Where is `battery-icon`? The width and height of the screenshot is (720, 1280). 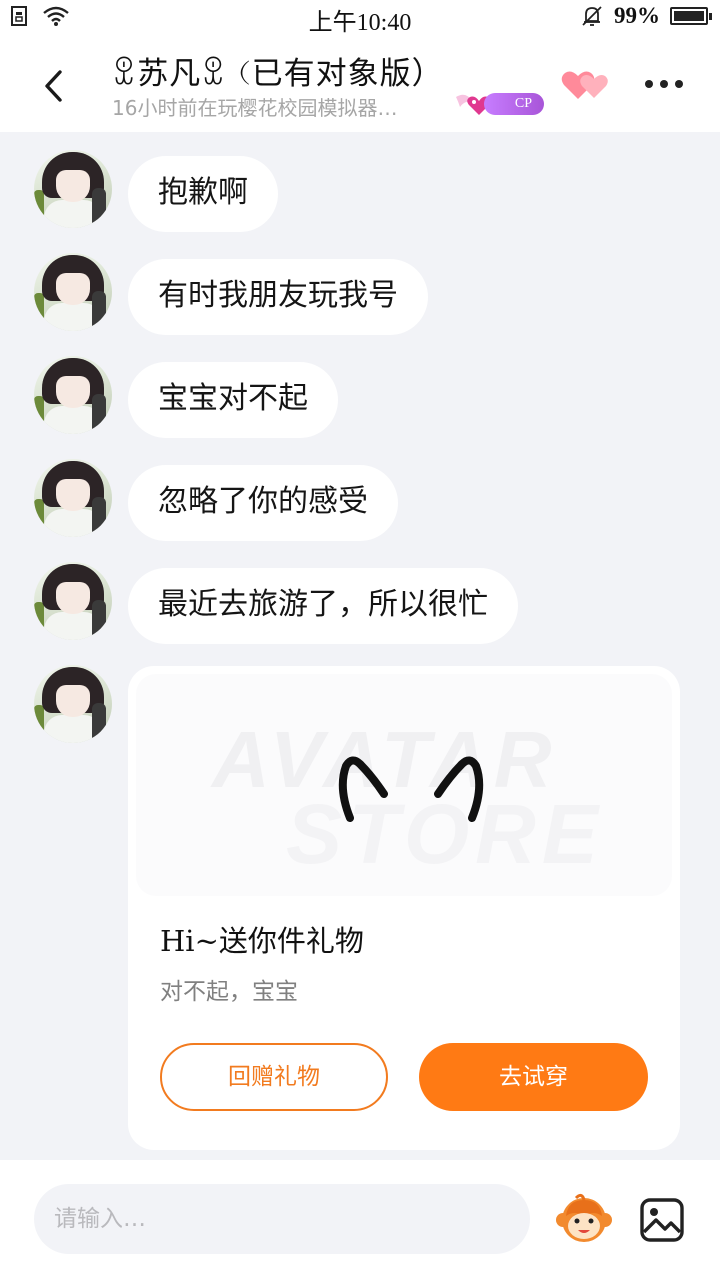 battery-icon is located at coordinates (691, 16).